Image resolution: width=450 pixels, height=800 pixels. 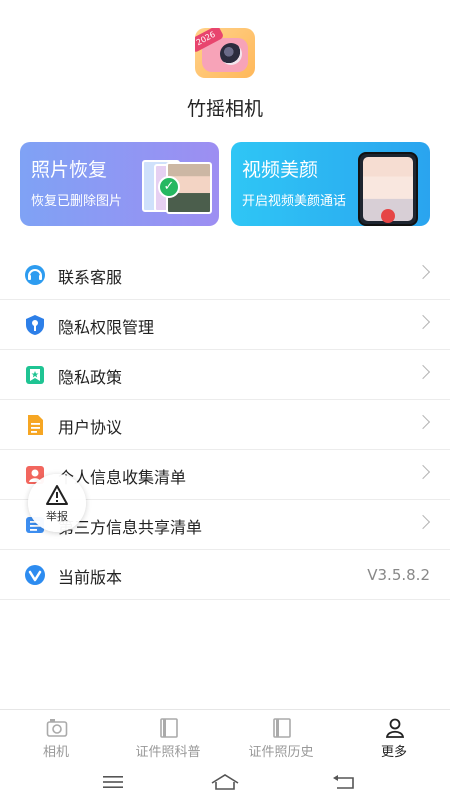 I want to click on menu-label: 用户协议, so click(x=90, y=427).